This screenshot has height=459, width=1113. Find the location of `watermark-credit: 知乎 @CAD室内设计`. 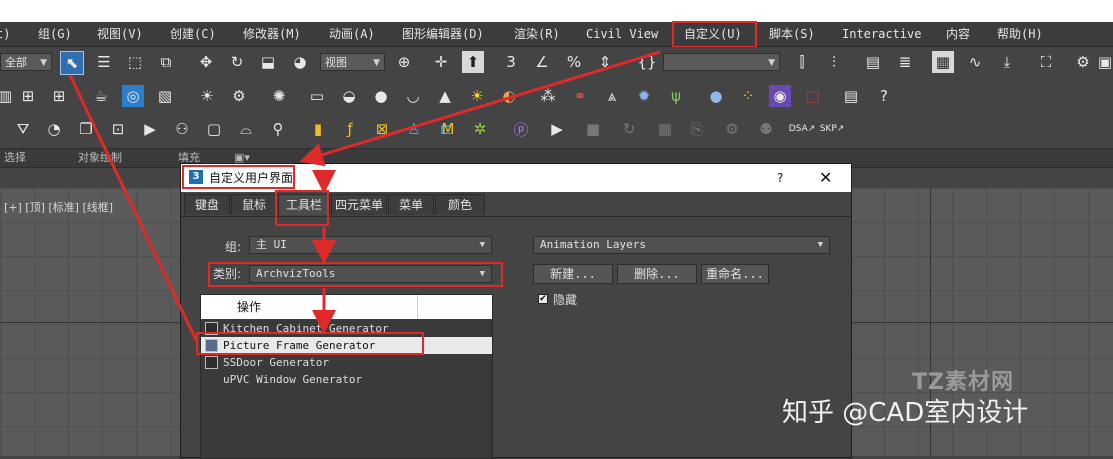

watermark-credit: 知乎 @CAD室内设计 is located at coordinates (905, 413).